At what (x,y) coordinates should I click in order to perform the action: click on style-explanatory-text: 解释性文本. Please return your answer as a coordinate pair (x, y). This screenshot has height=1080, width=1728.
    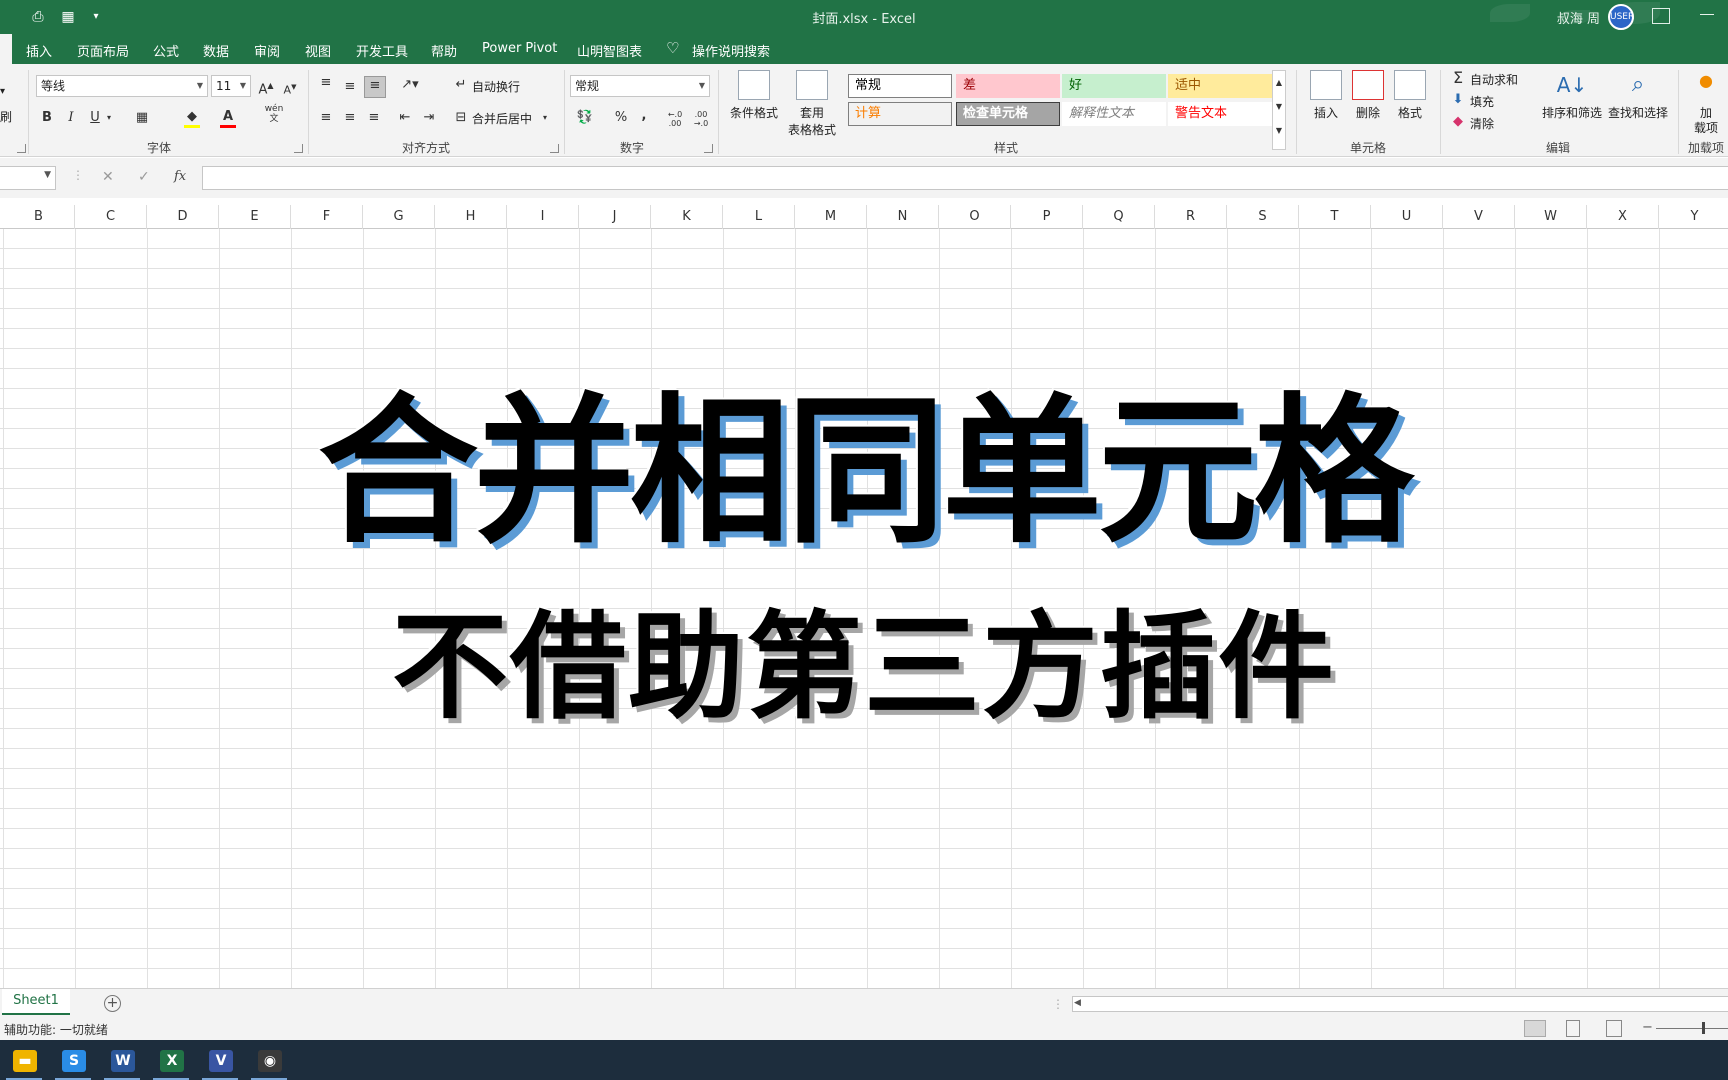
    Looking at the image, I should click on (1114, 114).